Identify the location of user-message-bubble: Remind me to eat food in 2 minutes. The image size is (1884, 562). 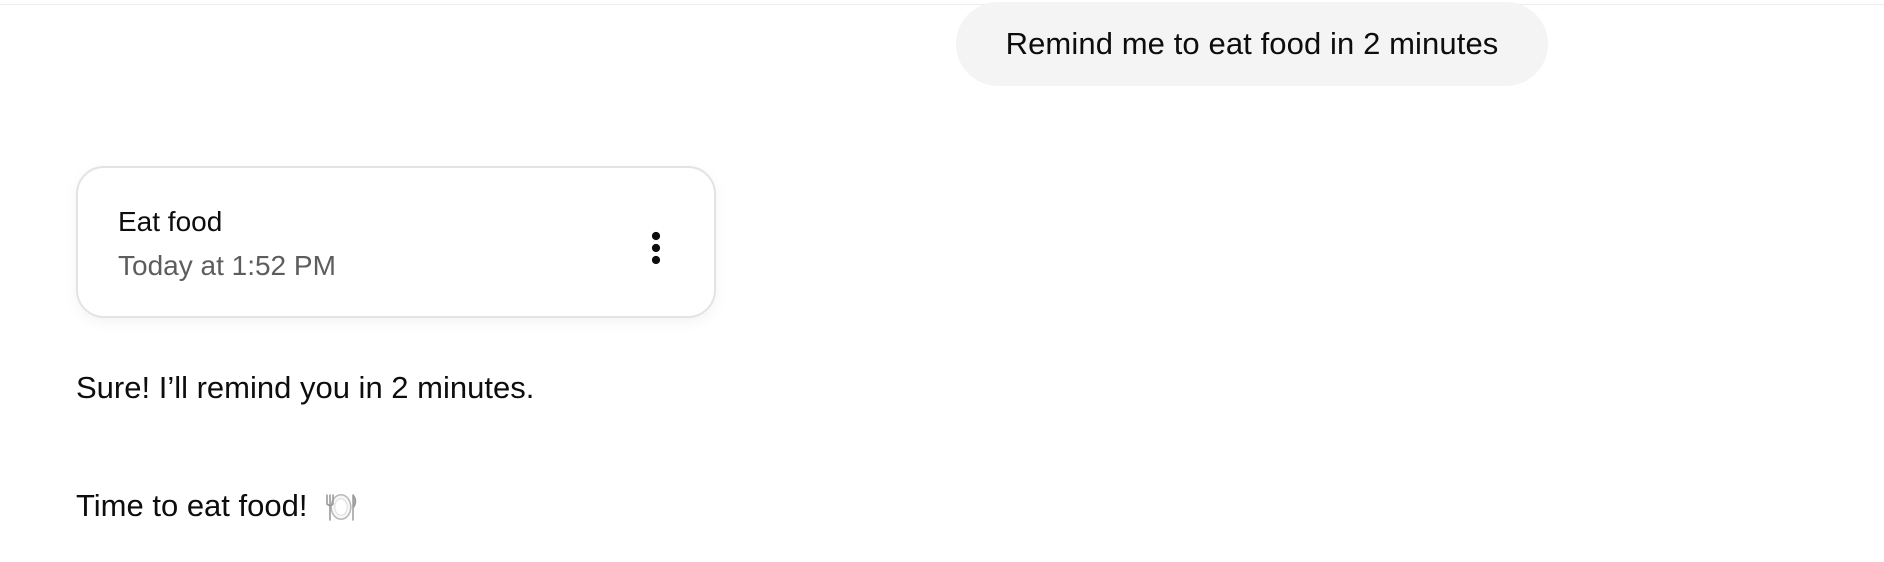
(1252, 44).